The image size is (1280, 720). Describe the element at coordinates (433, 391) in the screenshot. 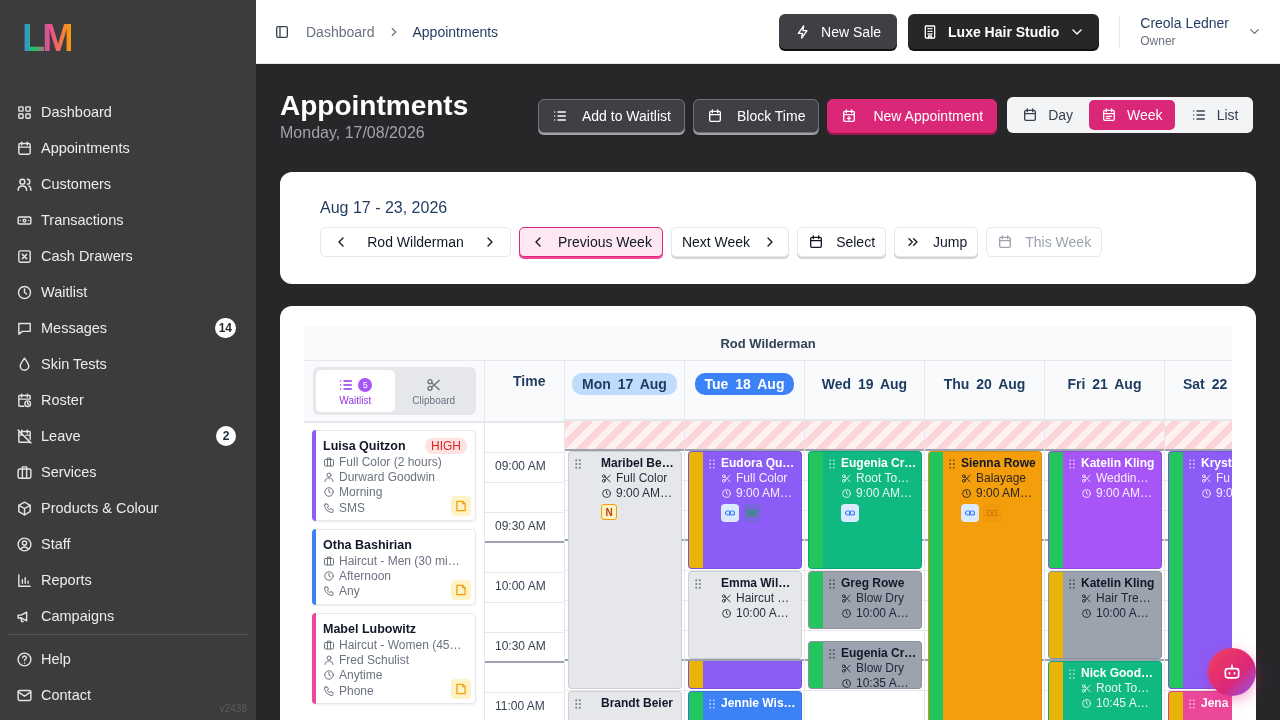

I see `panel-tab: Clipboard` at that location.